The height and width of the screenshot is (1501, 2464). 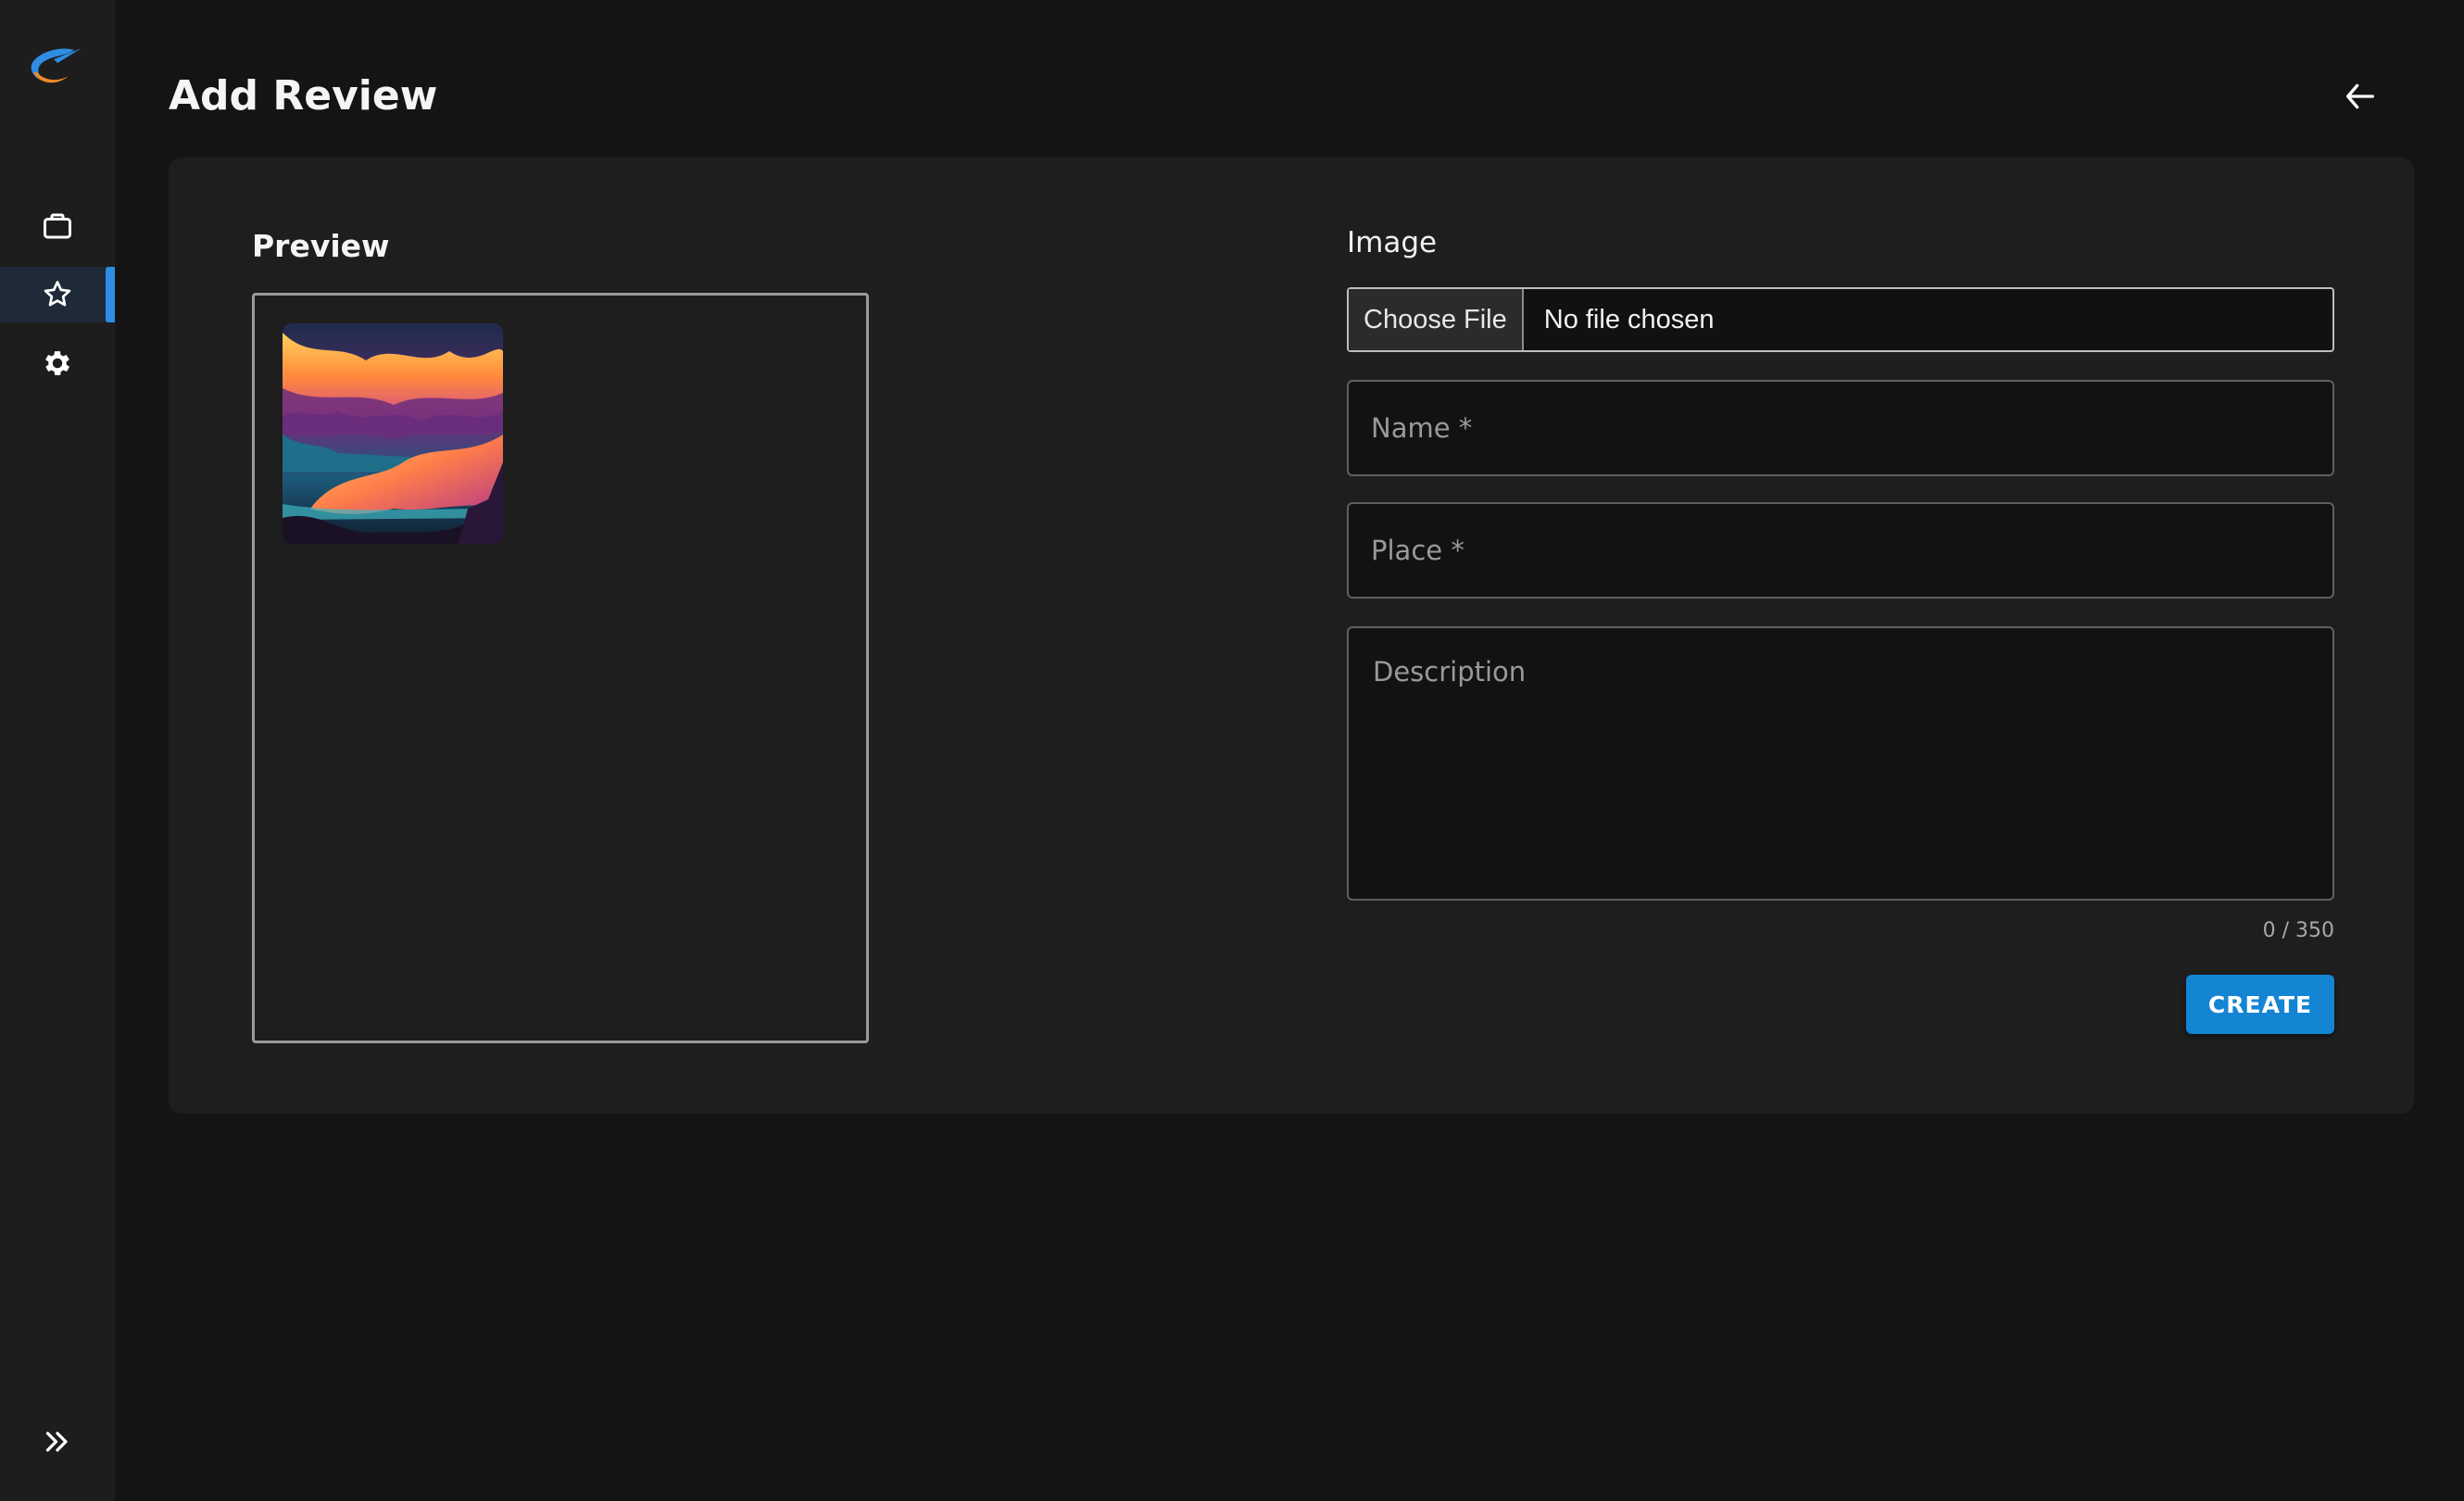 I want to click on name-input, so click(x=1841, y=428).